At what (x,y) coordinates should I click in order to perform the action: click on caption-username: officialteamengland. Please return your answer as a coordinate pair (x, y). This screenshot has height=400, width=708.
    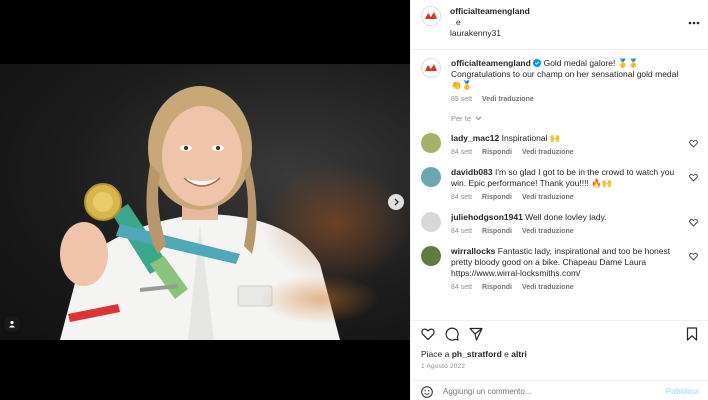
    Looking at the image, I should click on (491, 63).